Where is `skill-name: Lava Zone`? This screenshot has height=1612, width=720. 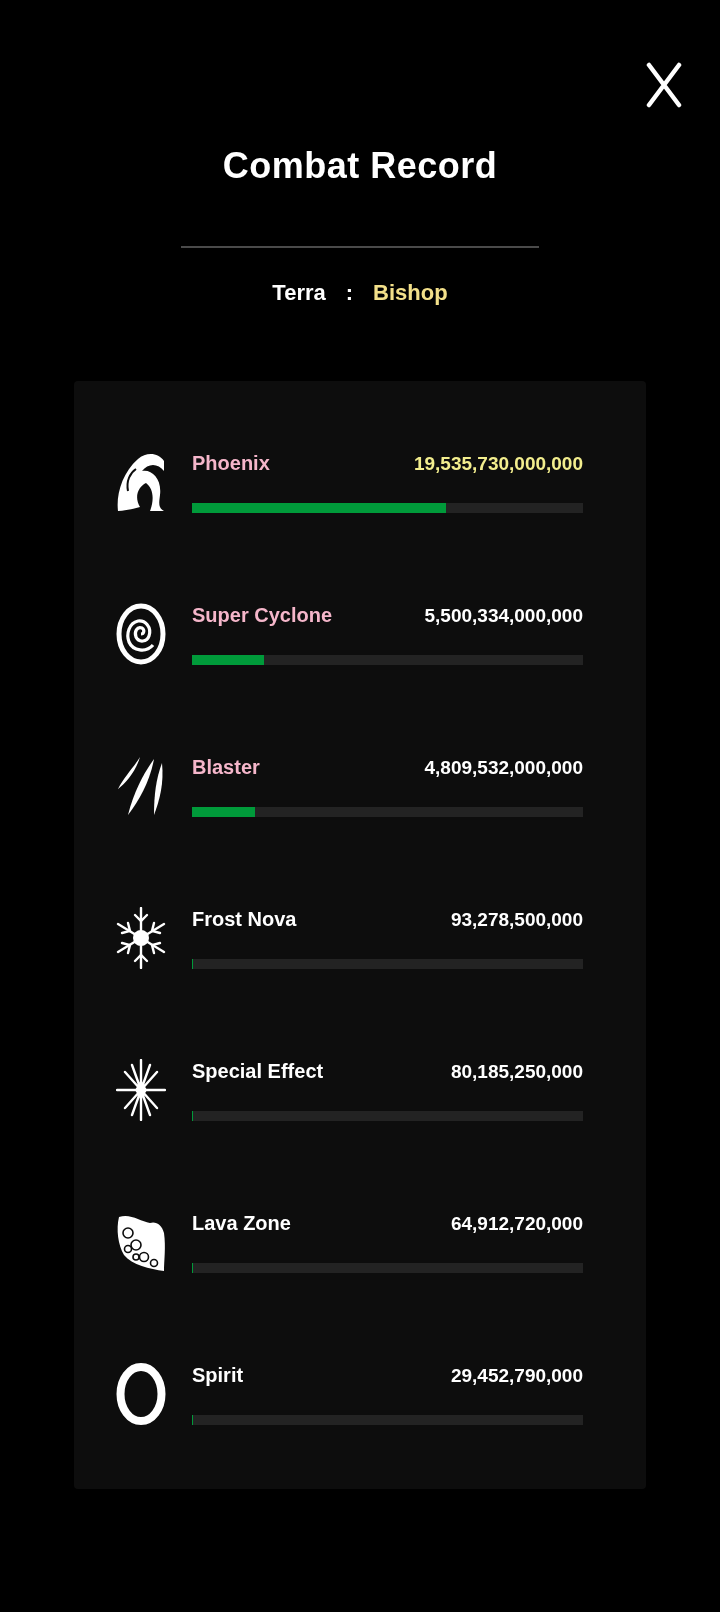 skill-name: Lava Zone is located at coordinates (241, 1223).